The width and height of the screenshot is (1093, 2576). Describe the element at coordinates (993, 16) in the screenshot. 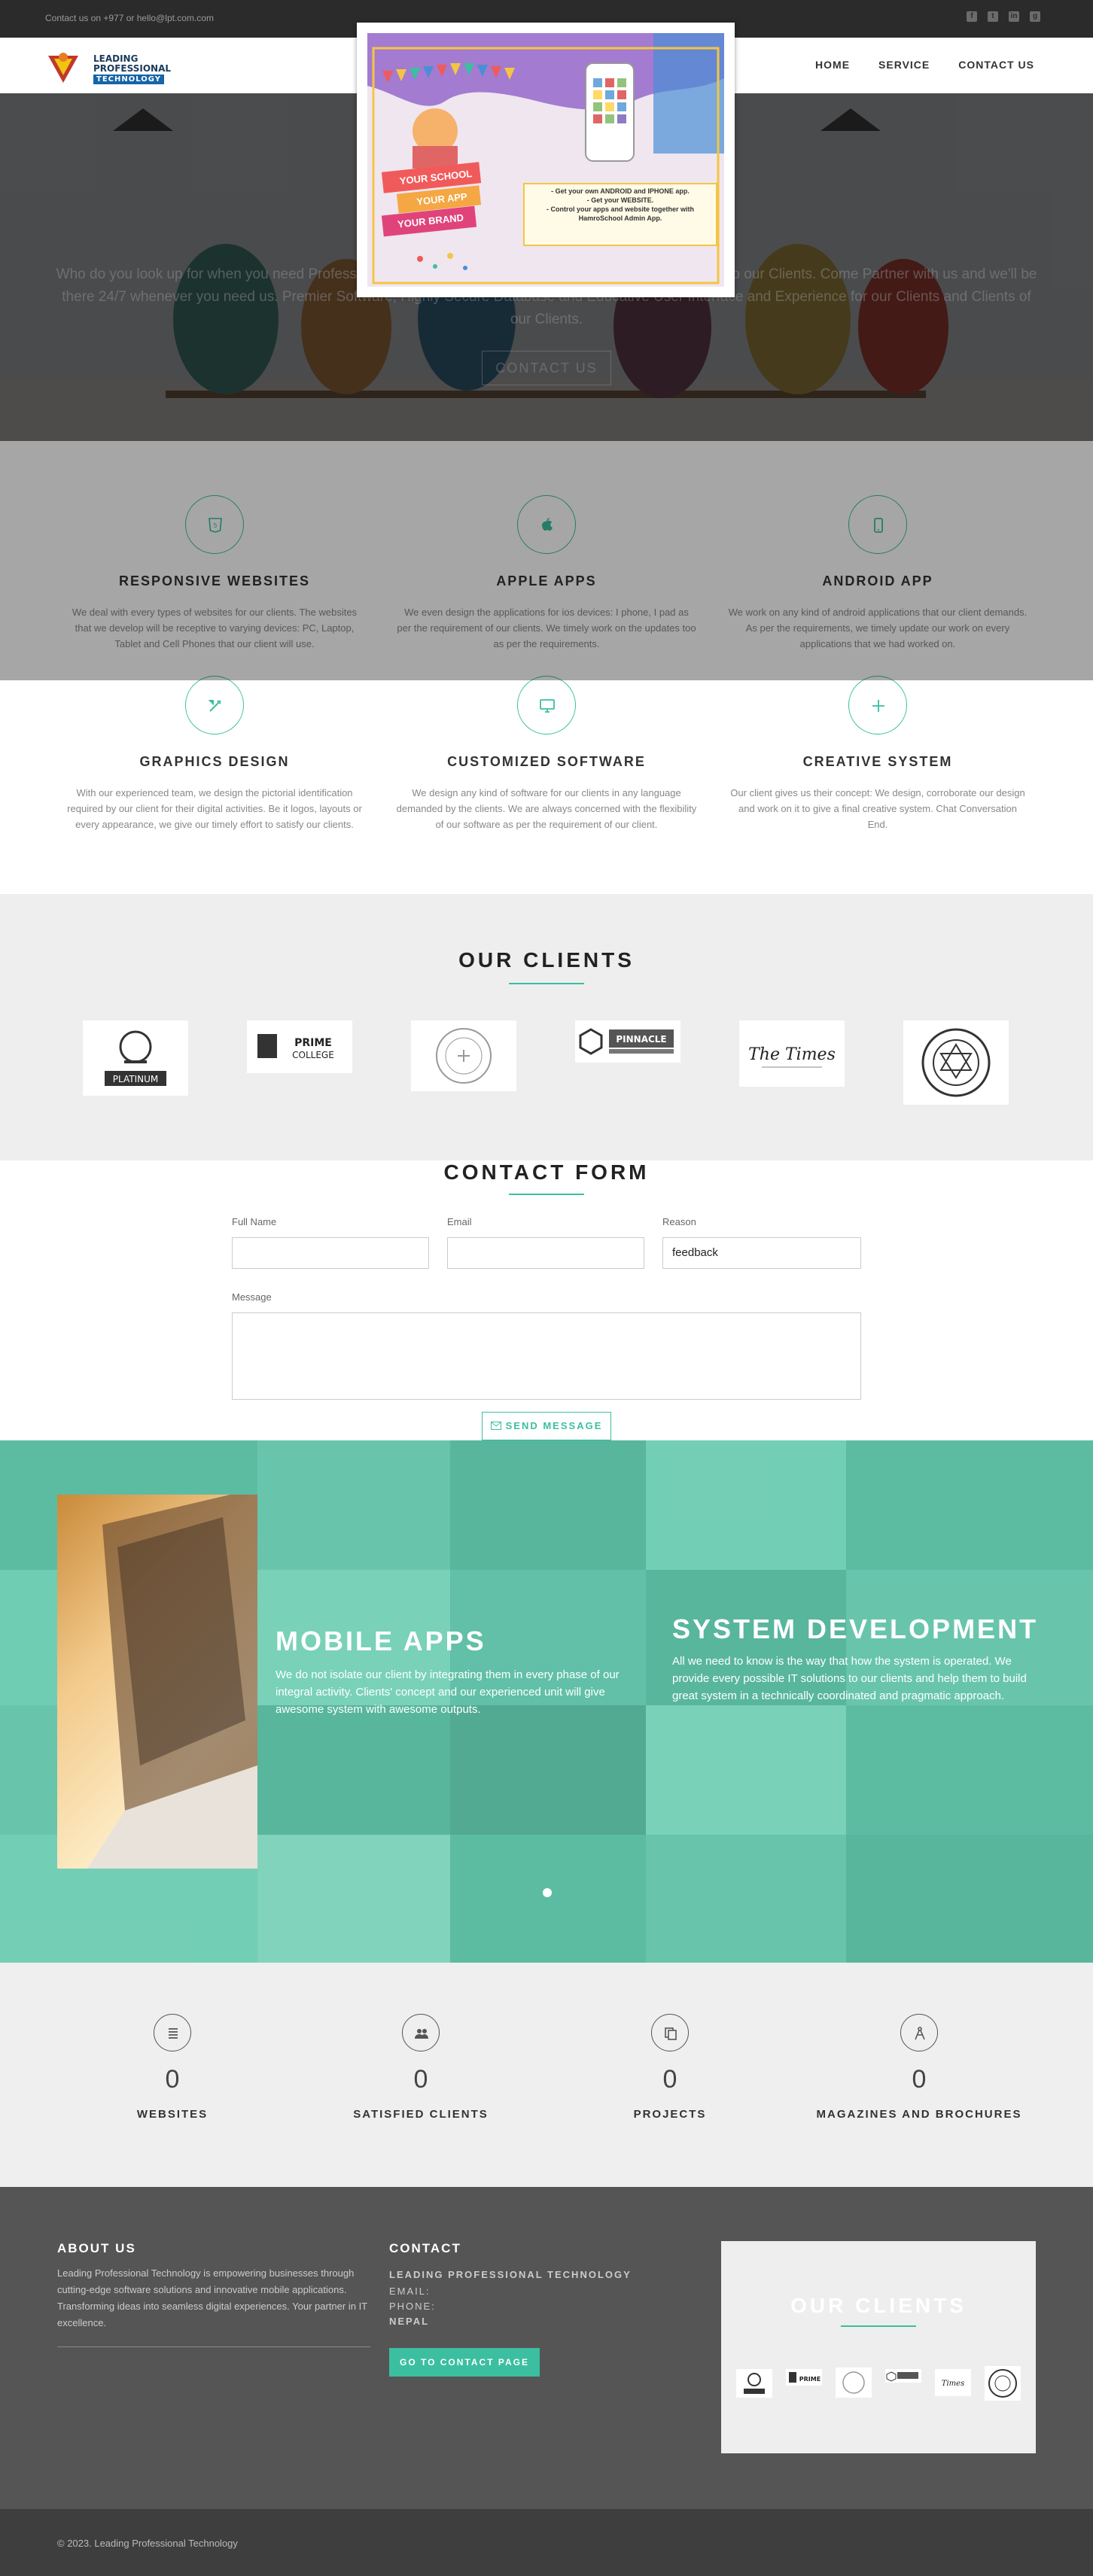

I see `twitter-icon: t` at that location.